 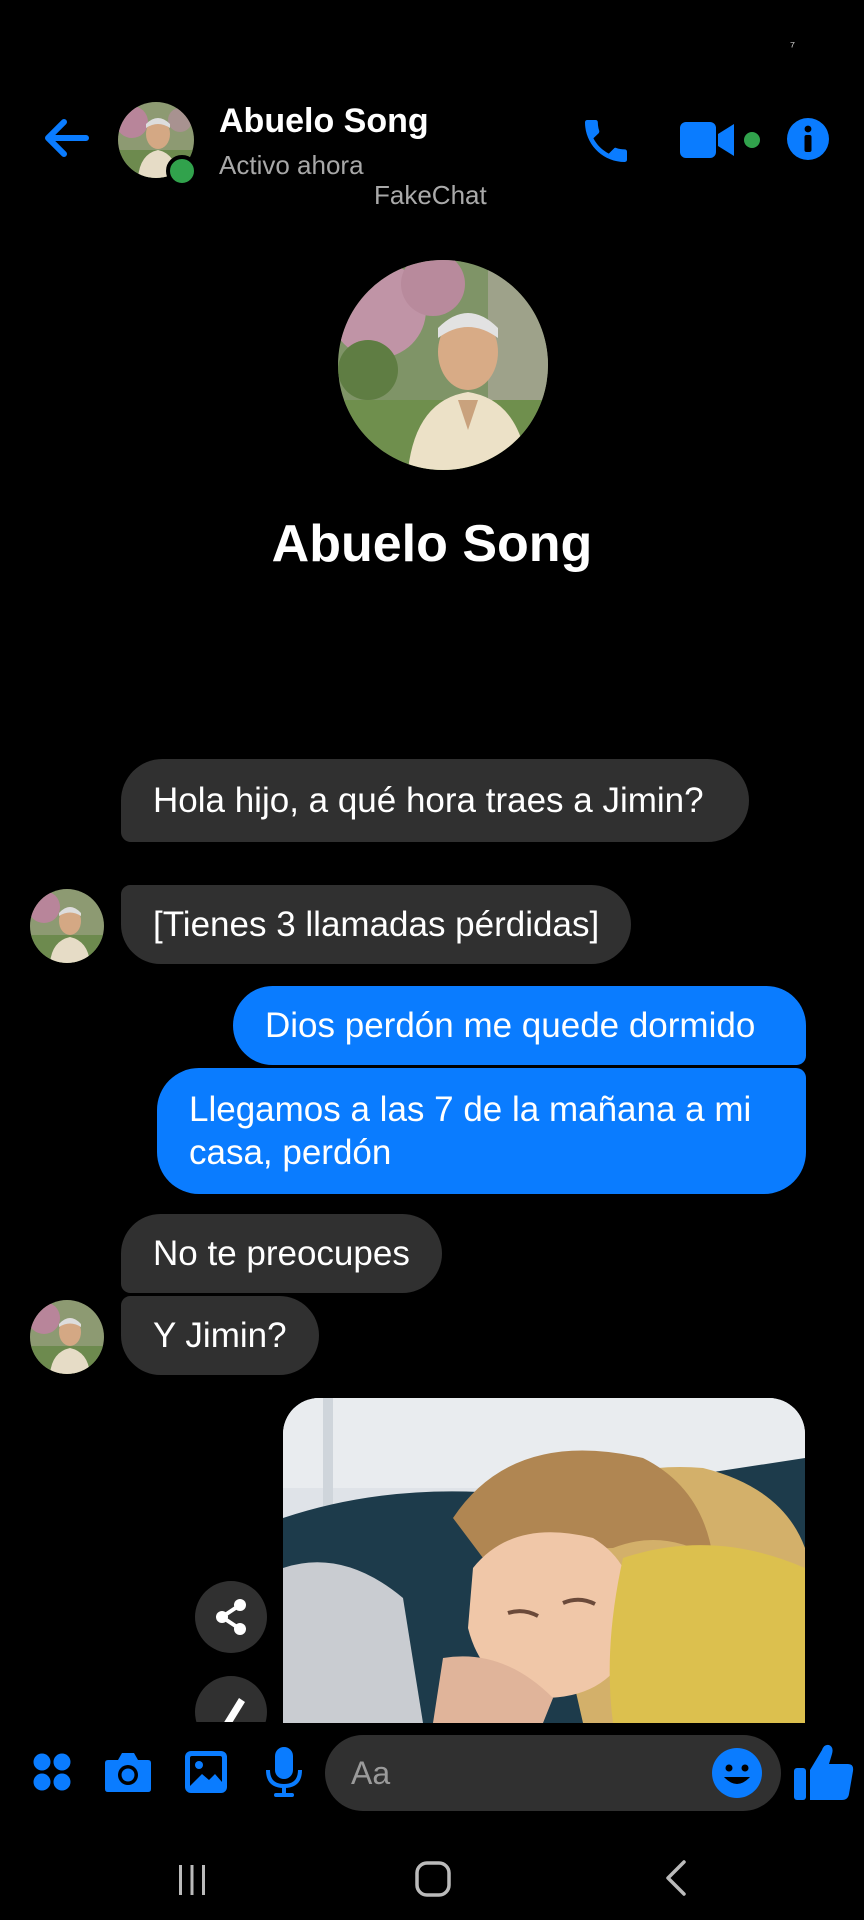 What do you see at coordinates (519, 1025) in the screenshot?
I see `message-bubble-outgoing: Dios perdón me quede dormido` at bounding box center [519, 1025].